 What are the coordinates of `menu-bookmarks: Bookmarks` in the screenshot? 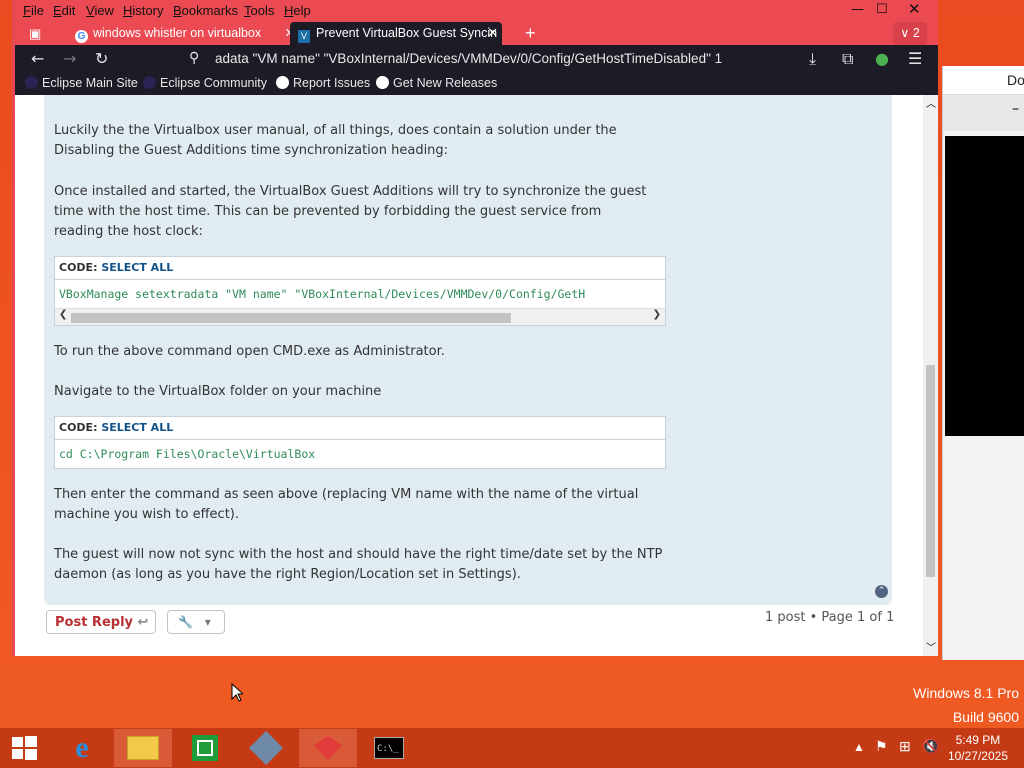 It's located at (205, 10).